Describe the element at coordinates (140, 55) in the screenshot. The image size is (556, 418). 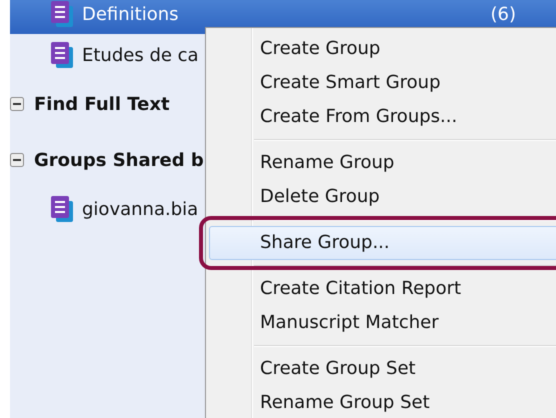
I see `group-name: Etudes de ca` at that location.